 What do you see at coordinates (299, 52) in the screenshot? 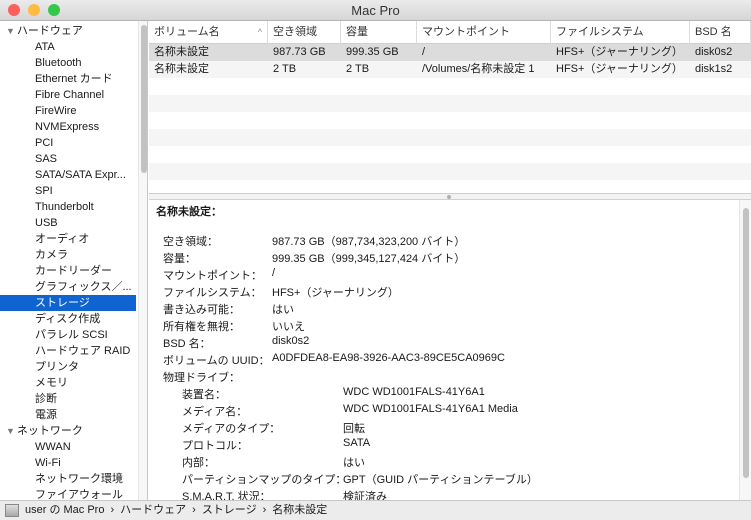
I see `table-cell: 987.73 GB` at bounding box center [299, 52].